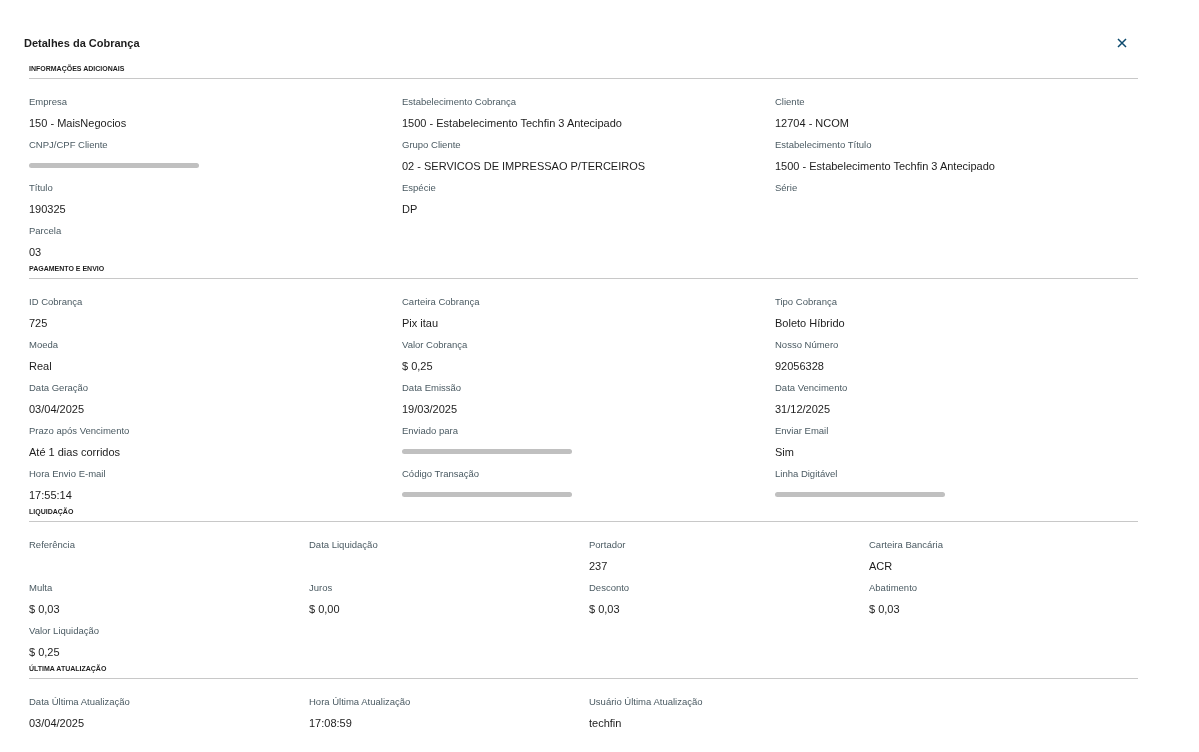  What do you see at coordinates (881, 566) in the screenshot?
I see `field-value: ACR` at bounding box center [881, 566].